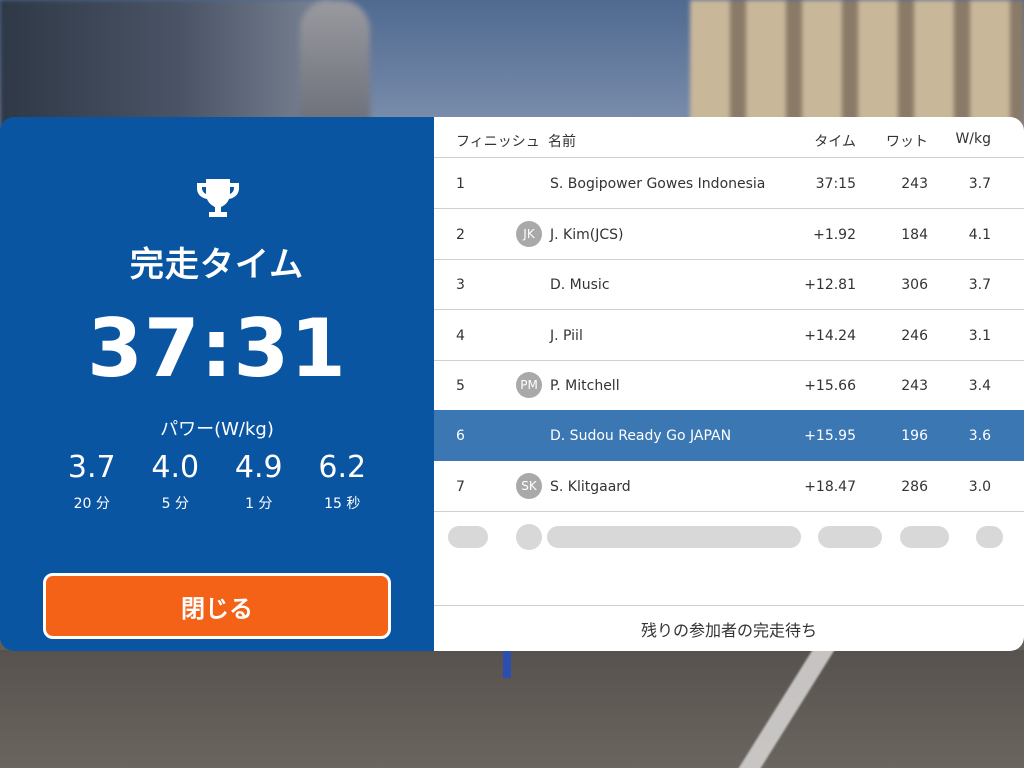 The width and height of the screenshot is (1024, 768). I want to click on row-time: +15.66, so click(830, 386).